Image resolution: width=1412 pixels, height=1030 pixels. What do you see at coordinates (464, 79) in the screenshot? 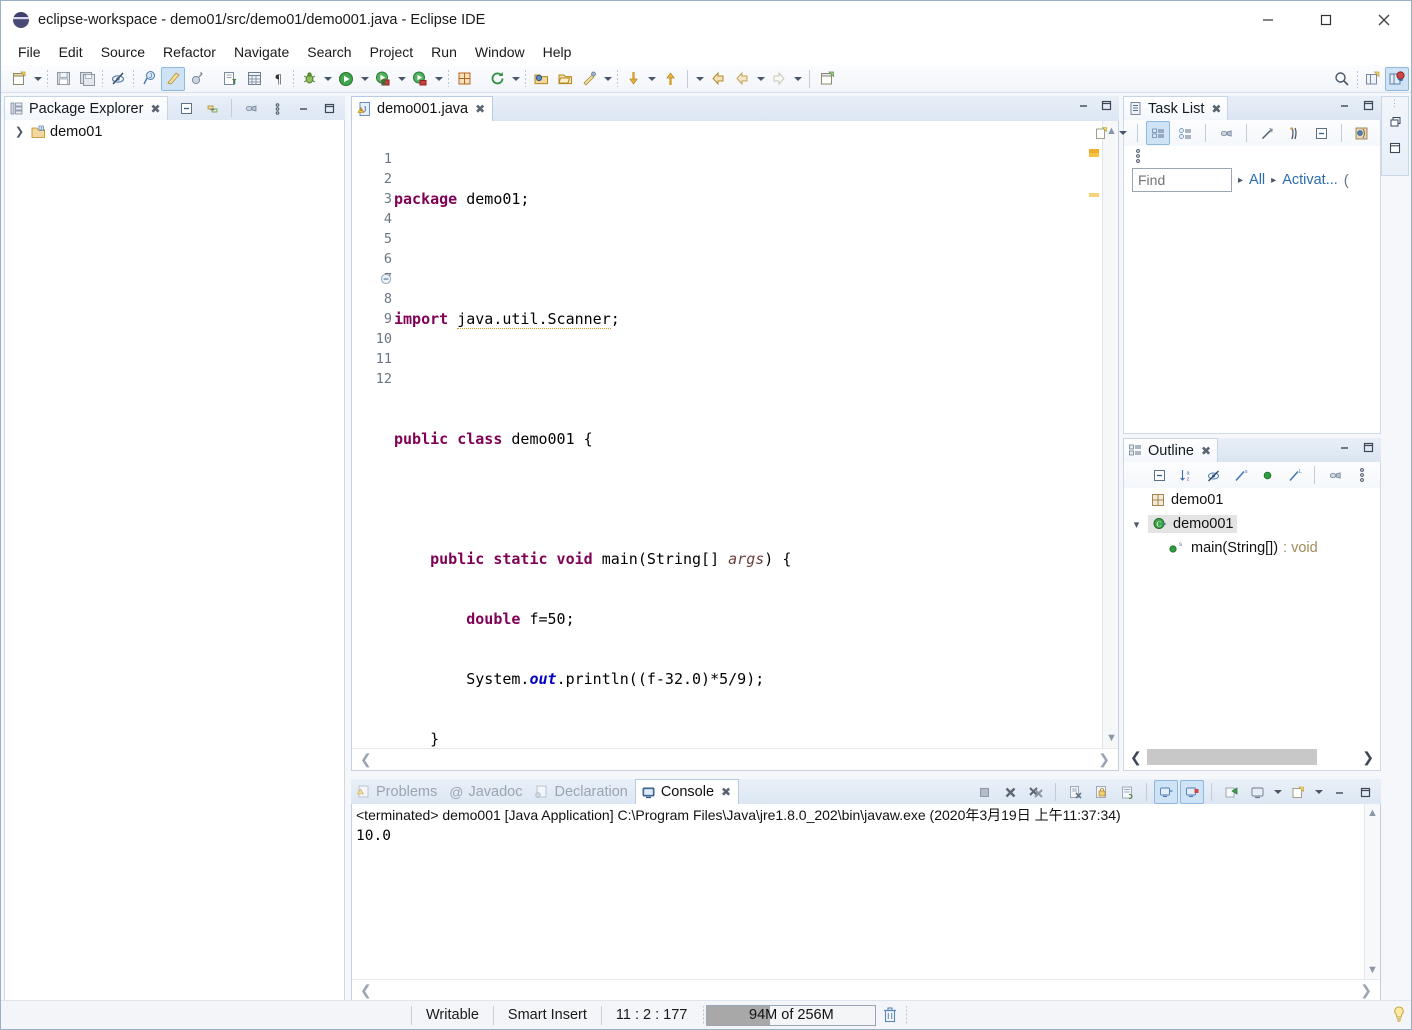
I see `new-package-icon` at bounding box center [464, 79].